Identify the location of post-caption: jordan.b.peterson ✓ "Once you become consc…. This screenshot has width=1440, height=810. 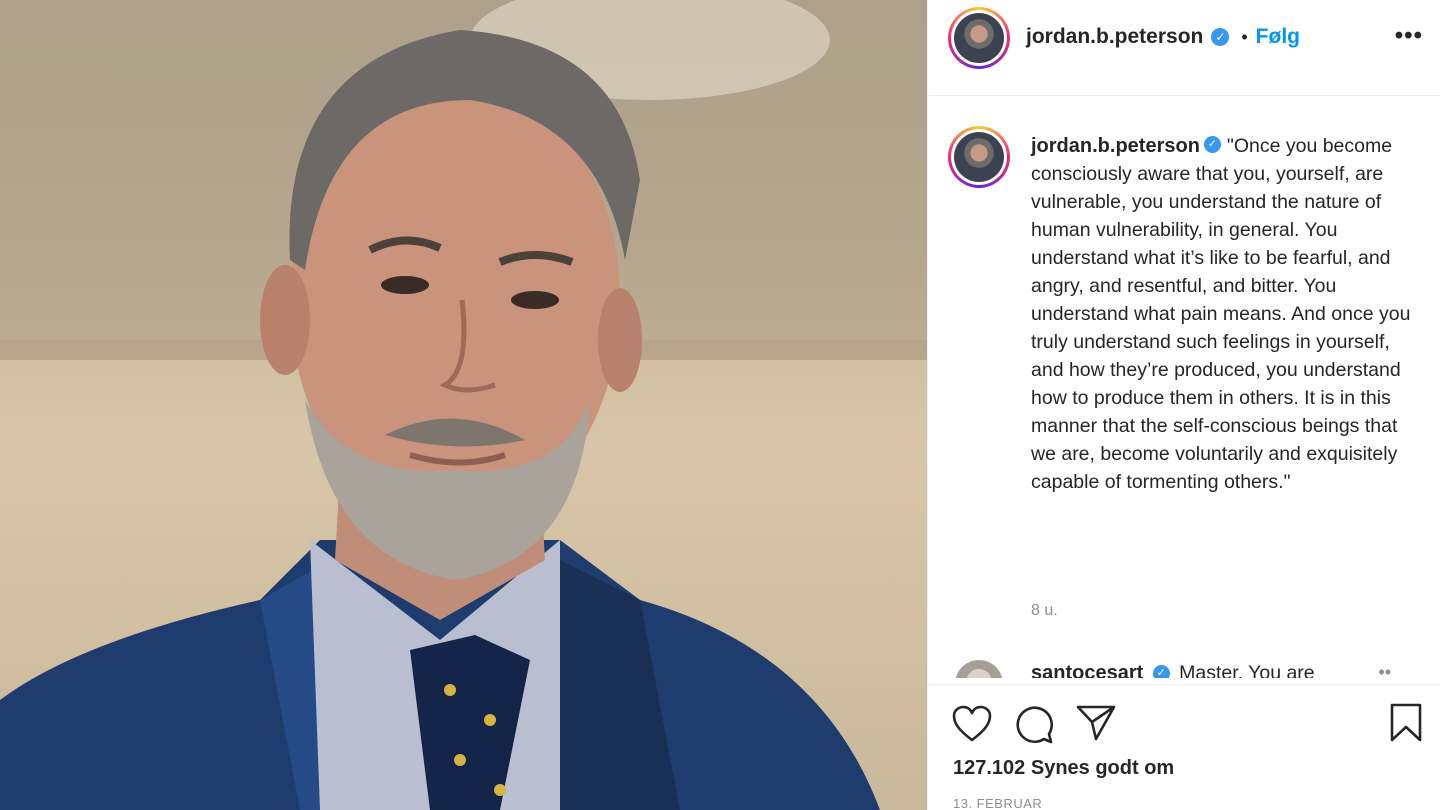
(1221, 314).